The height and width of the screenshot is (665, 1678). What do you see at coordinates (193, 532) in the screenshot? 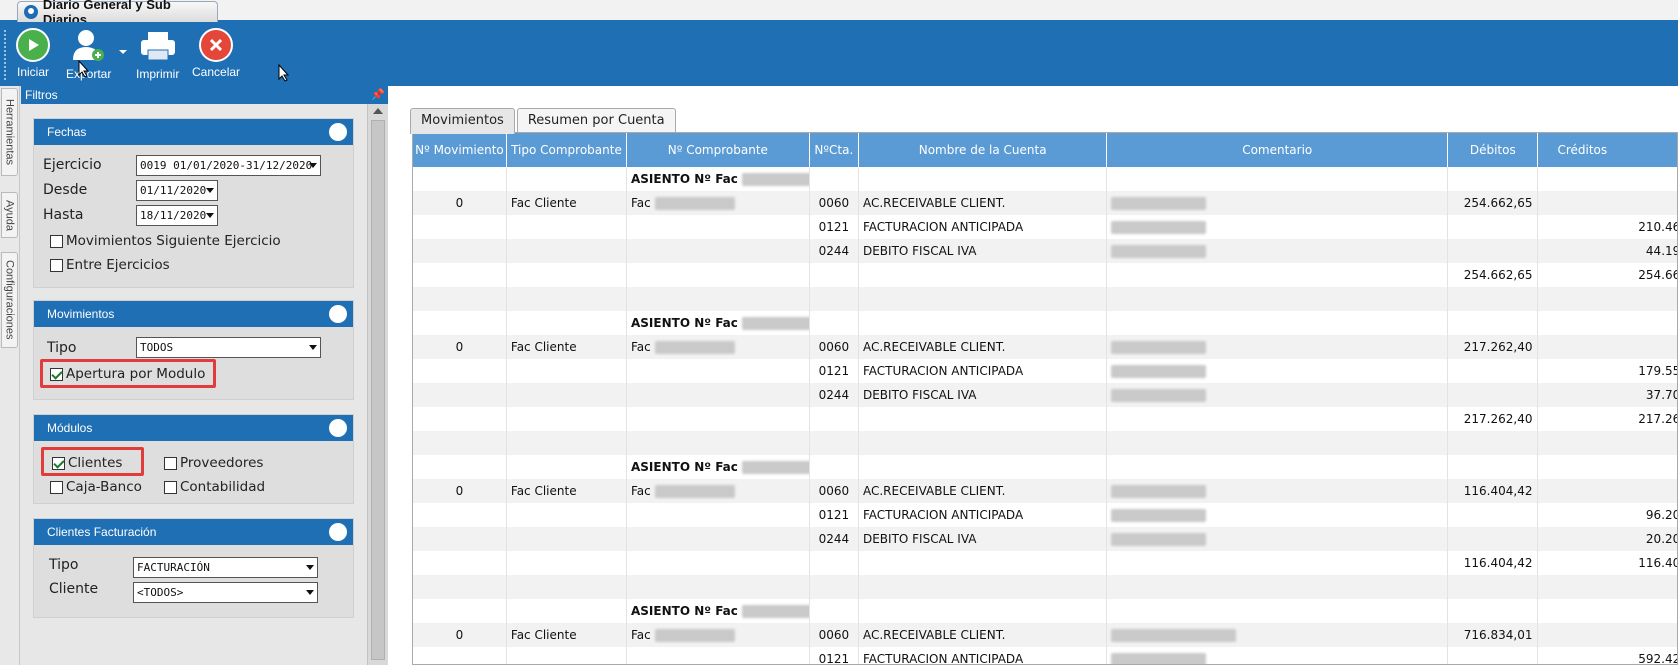
I see `section-clientes-facturacion-header: Clientes Facturación` at bounding box center [193, 532].